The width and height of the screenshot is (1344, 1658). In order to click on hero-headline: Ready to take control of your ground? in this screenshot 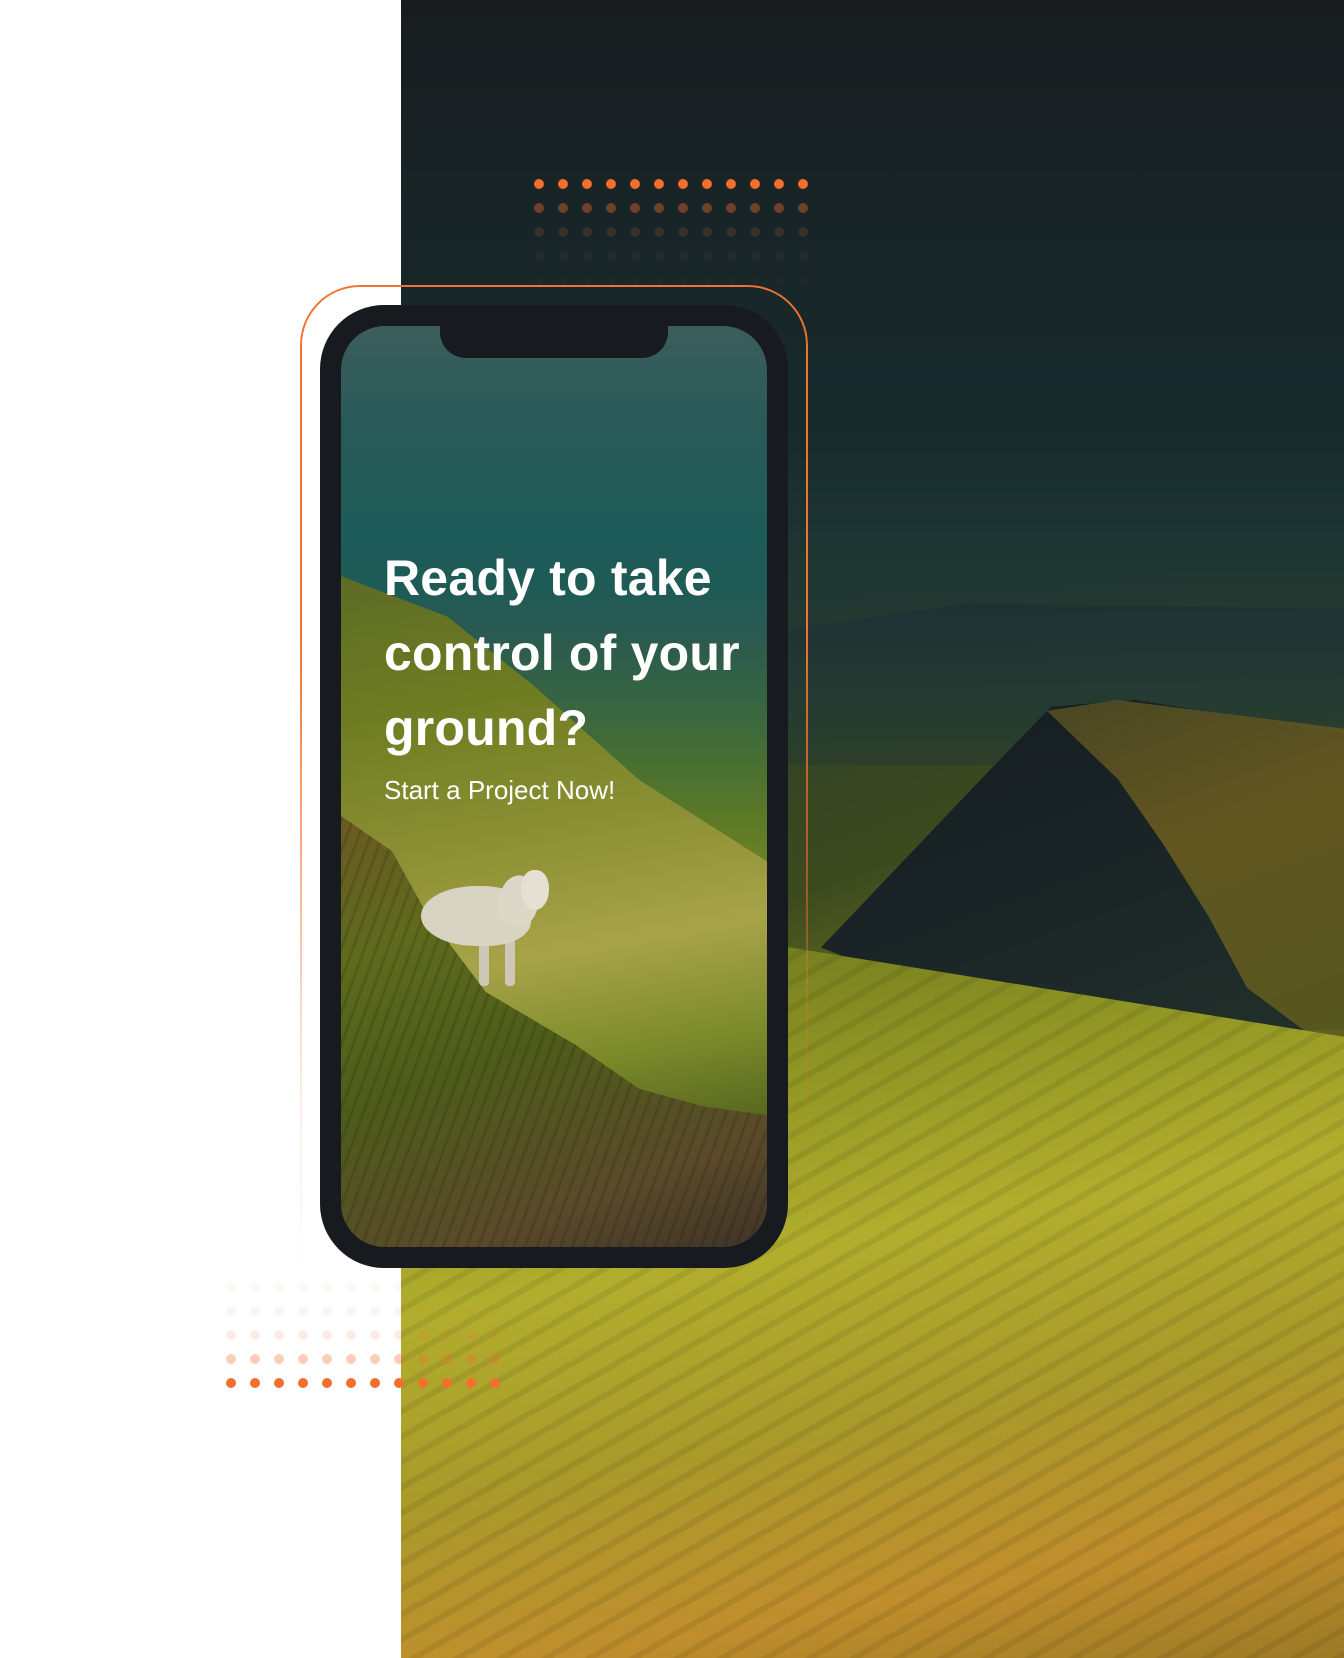, I will do `click(562, 653)`.